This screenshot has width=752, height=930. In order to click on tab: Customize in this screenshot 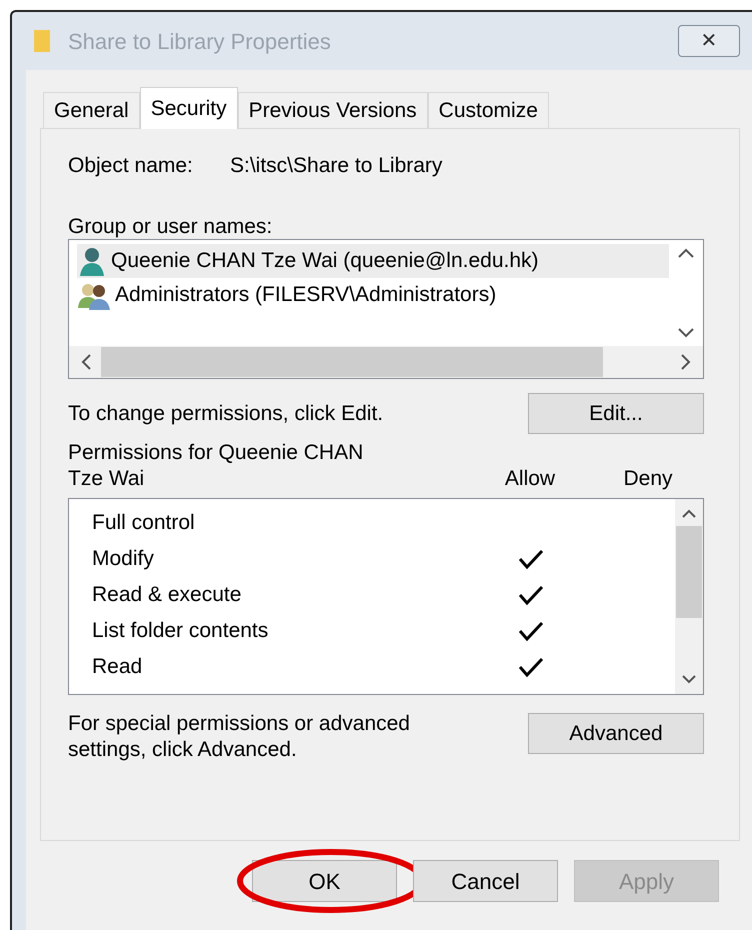, I will do `click(488, 110)`.